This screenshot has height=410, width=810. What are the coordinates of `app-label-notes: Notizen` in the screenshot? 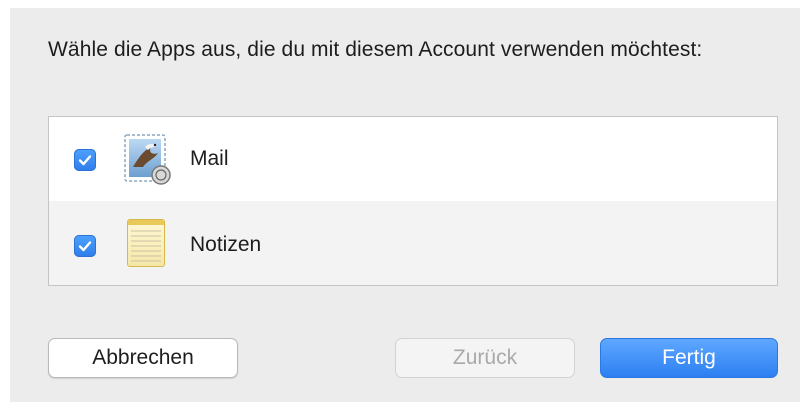 It's located at (226, 244).